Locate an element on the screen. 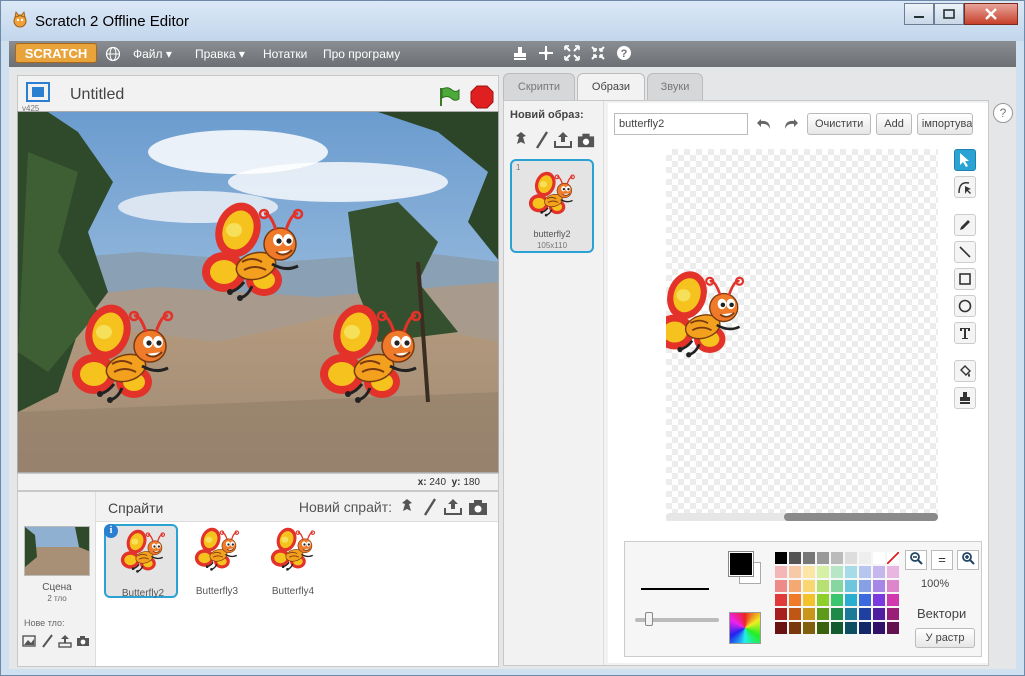 The image size is (1025, 676). canvas-scrollbar is located at coordinates (802, 517).